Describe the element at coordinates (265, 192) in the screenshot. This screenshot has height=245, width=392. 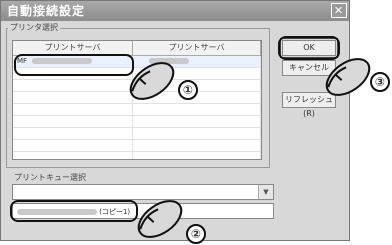
I see `chevron-down-icon: ▼` at that location.